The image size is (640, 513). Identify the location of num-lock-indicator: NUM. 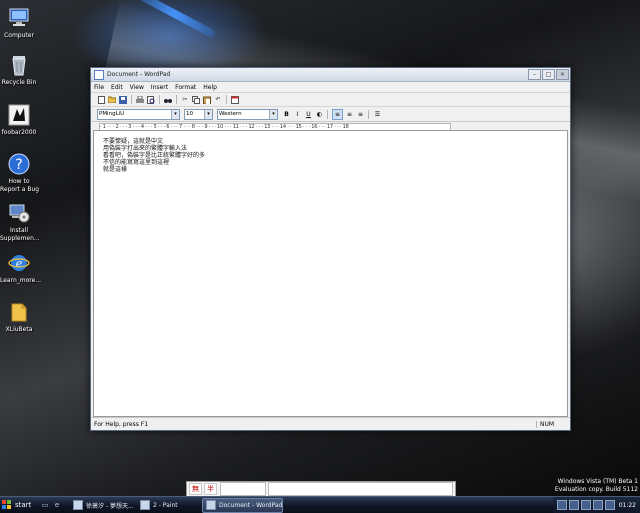
(553, 424).